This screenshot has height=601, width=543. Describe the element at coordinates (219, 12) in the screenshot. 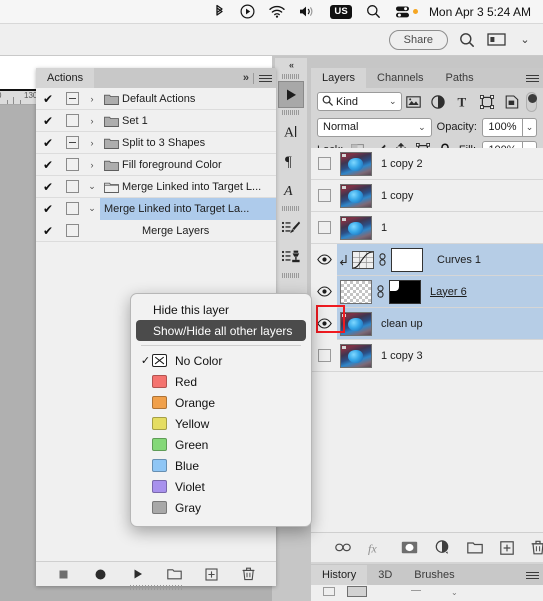

I see `bluetooth-icon` at that location.